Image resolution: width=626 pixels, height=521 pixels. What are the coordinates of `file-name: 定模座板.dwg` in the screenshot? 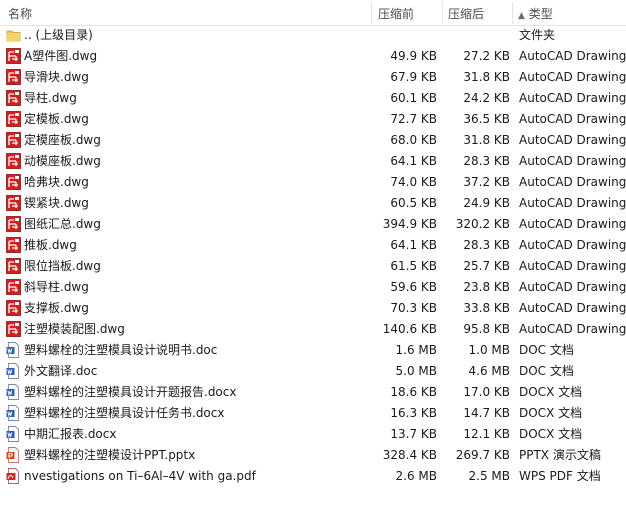 It's located at (62, 140).